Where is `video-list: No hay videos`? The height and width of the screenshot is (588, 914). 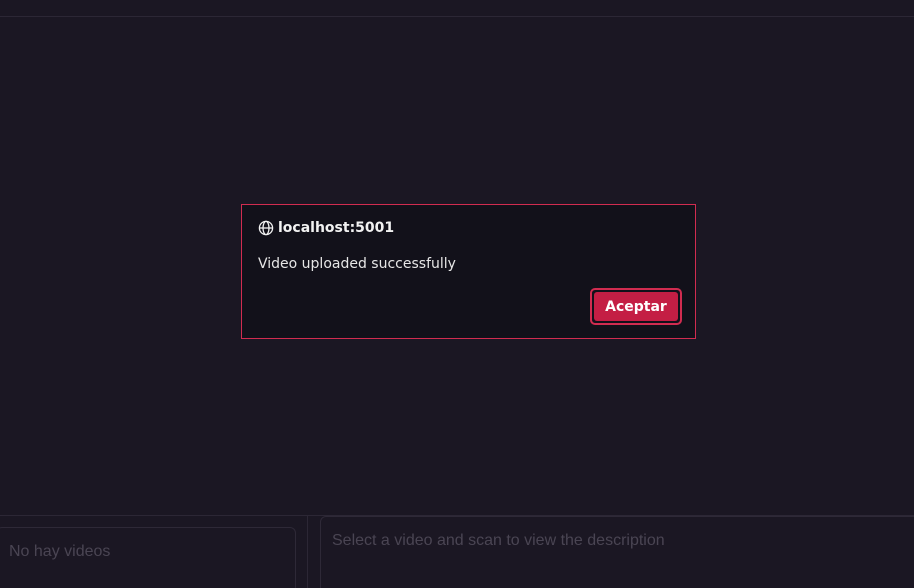 video-list: No hay videos is located at coordinates (148, 557).